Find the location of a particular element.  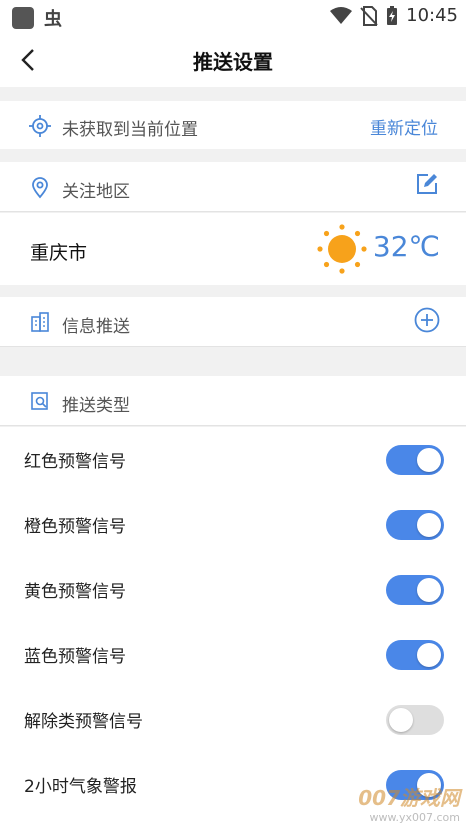

status-time: 10:45 is located at coordinates (432, 15).